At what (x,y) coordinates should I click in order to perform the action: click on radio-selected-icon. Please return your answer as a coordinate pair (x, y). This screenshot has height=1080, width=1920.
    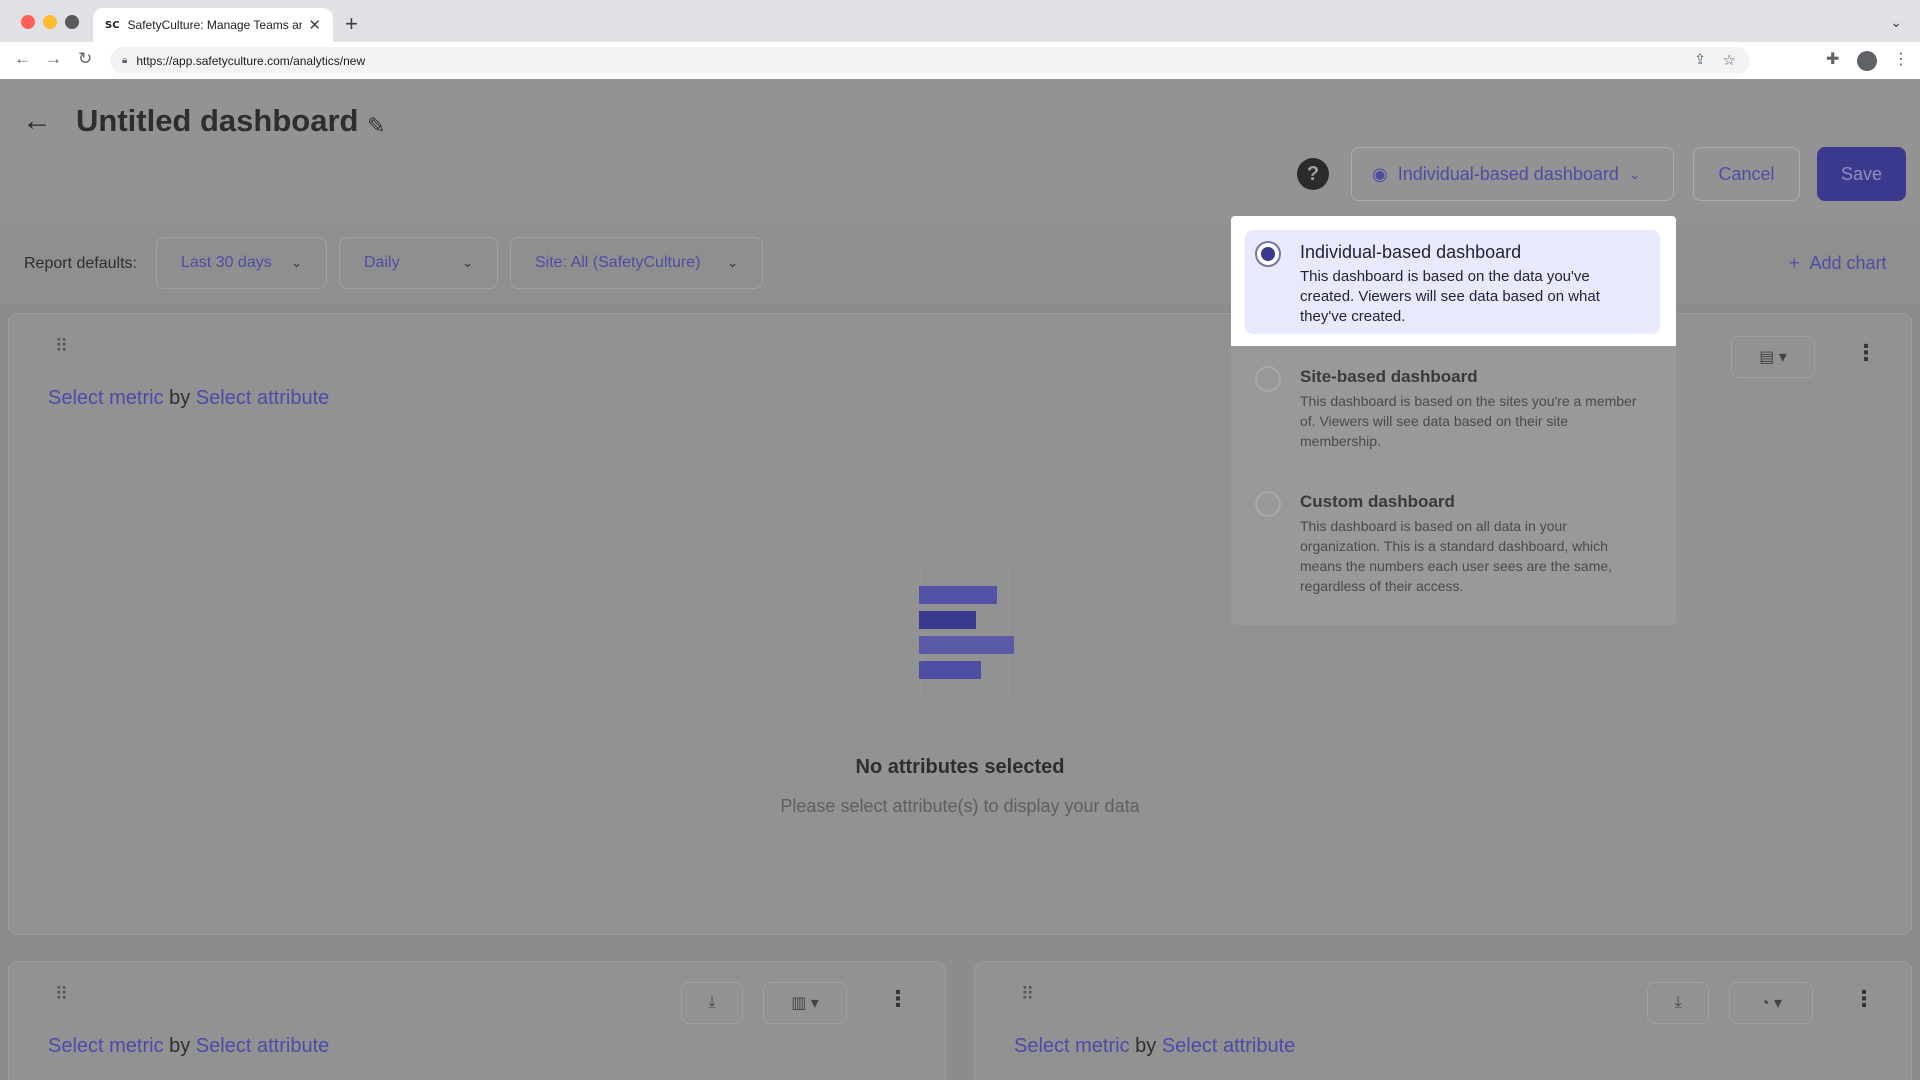
    Looking at the image, I should click on (1268, 254).